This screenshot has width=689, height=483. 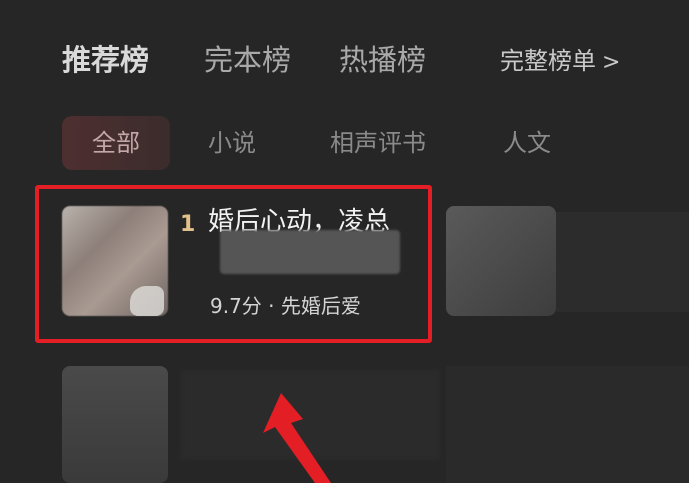 I want to click on chevron-right-icon: >, so click(x=611, y=62).